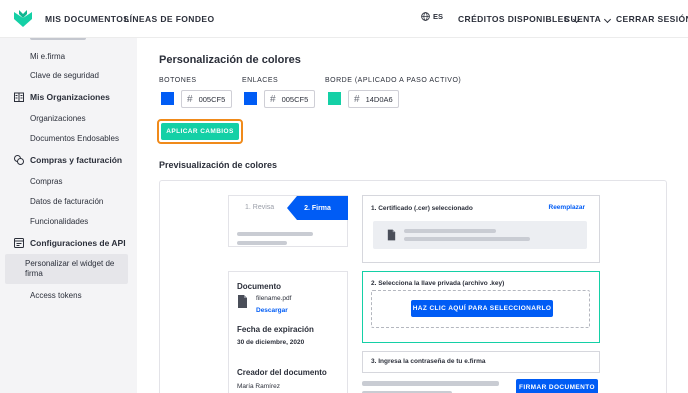  What do you see at coordinates (70, 97) in the screenshot?
I see `sidebar-section-label: Mis Organizaciones` at bounding box center [70, 97].